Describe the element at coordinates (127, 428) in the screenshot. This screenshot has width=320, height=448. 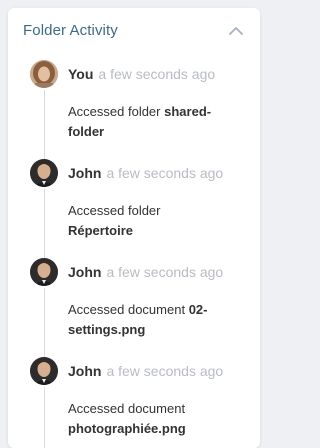
I see `activity-target: photographiée.png` at that location.